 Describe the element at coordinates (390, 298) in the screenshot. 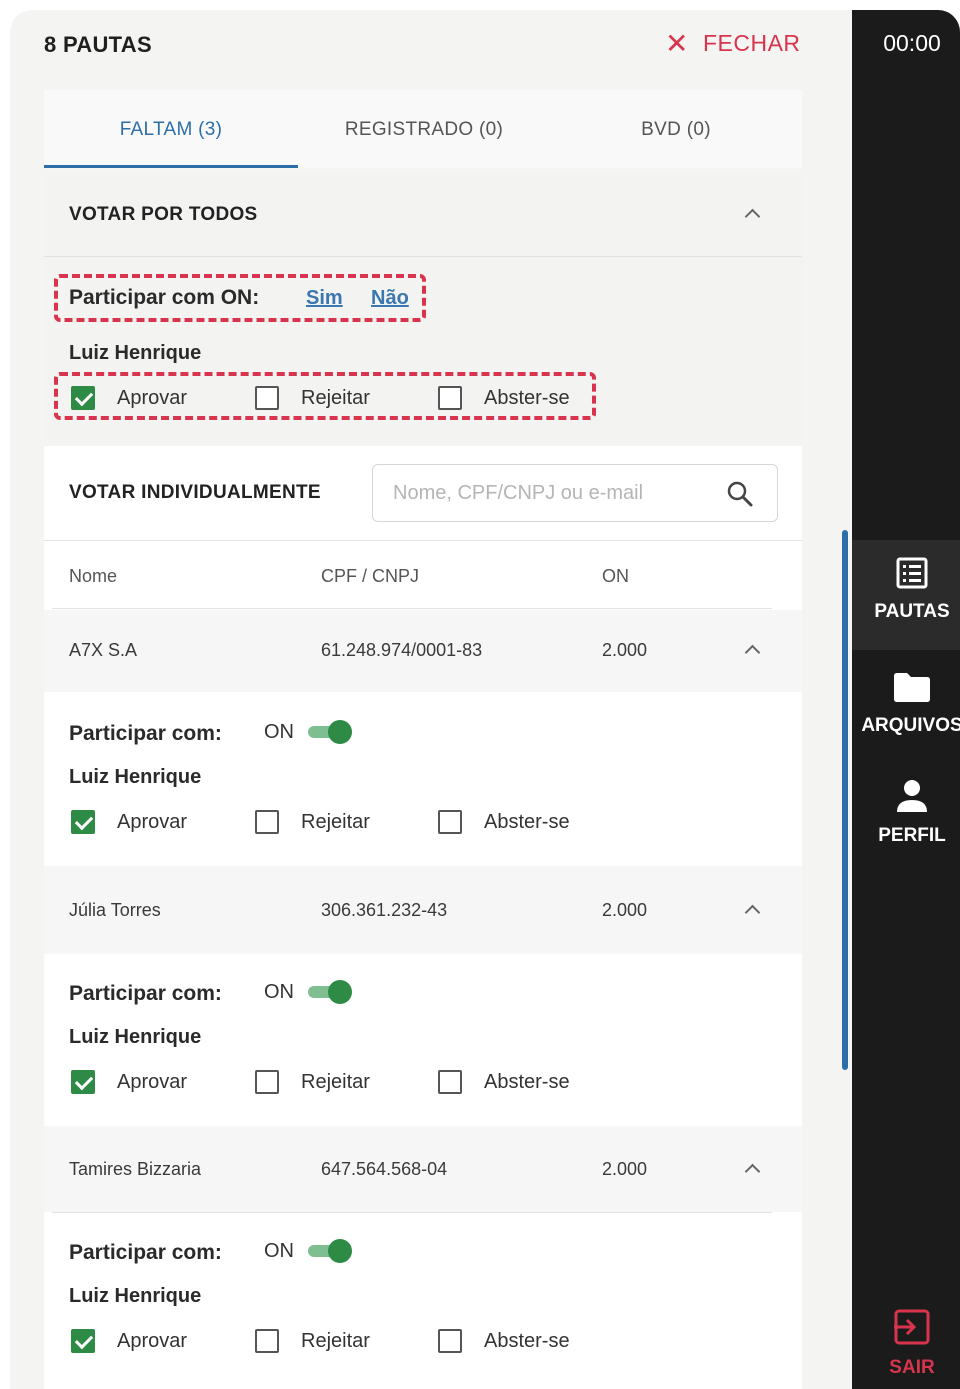

I see `nao-link: Não` at that location.